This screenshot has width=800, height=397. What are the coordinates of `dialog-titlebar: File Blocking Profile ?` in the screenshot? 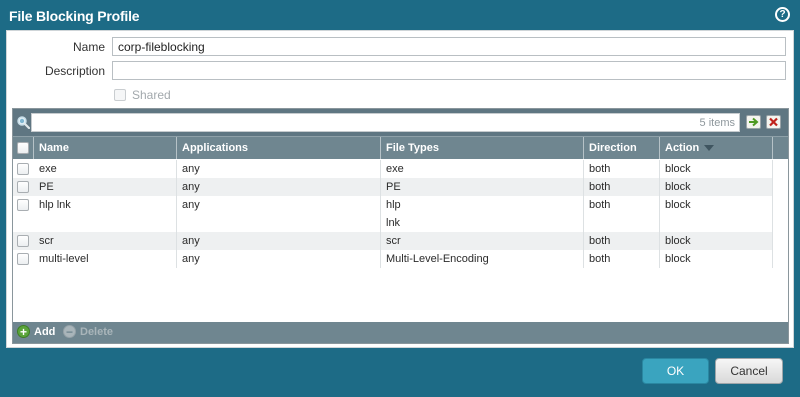 It's located at (400, 15).